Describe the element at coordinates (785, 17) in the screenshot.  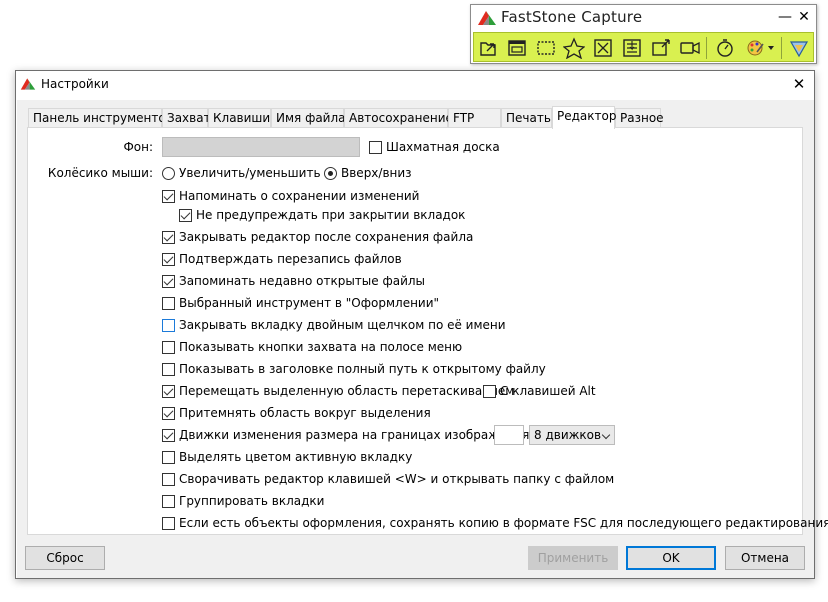
I see `minimize-button: —` at that location.